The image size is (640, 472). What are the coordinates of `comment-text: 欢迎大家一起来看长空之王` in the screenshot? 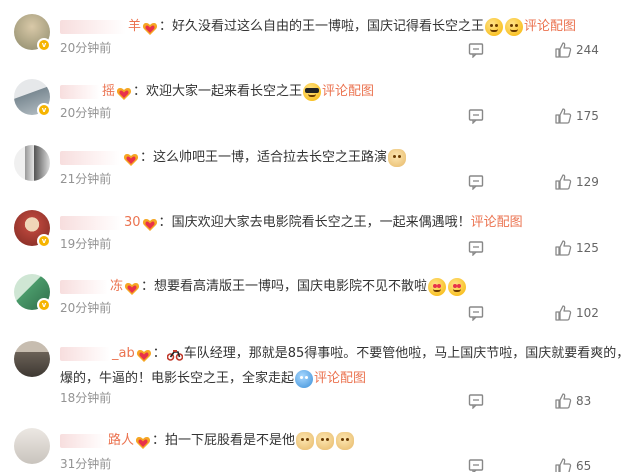 It's located at (224, 91).